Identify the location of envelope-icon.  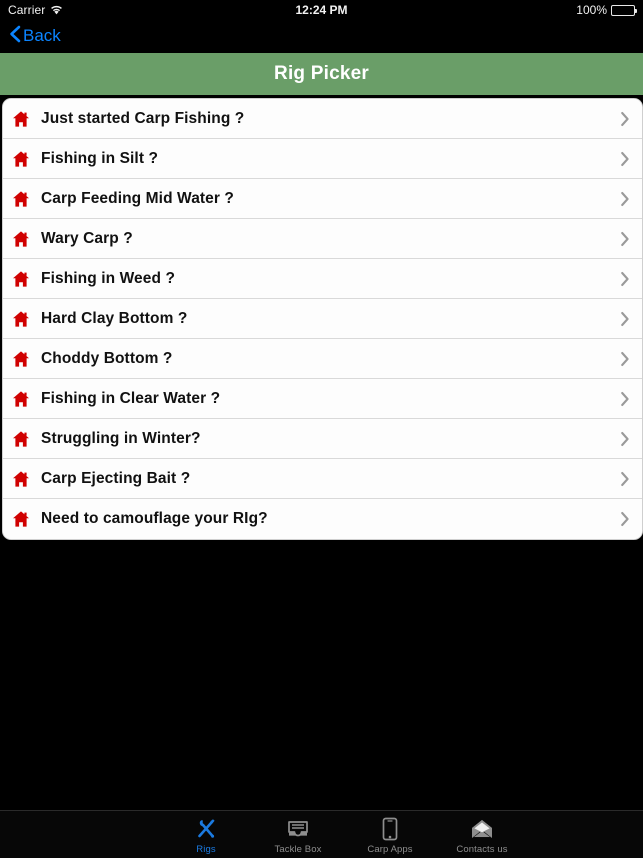
(482, 829).